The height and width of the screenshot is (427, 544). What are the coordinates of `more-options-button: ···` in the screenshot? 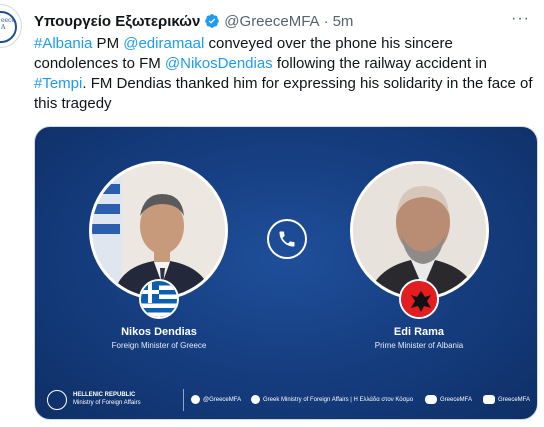 It's located at (520, 19).